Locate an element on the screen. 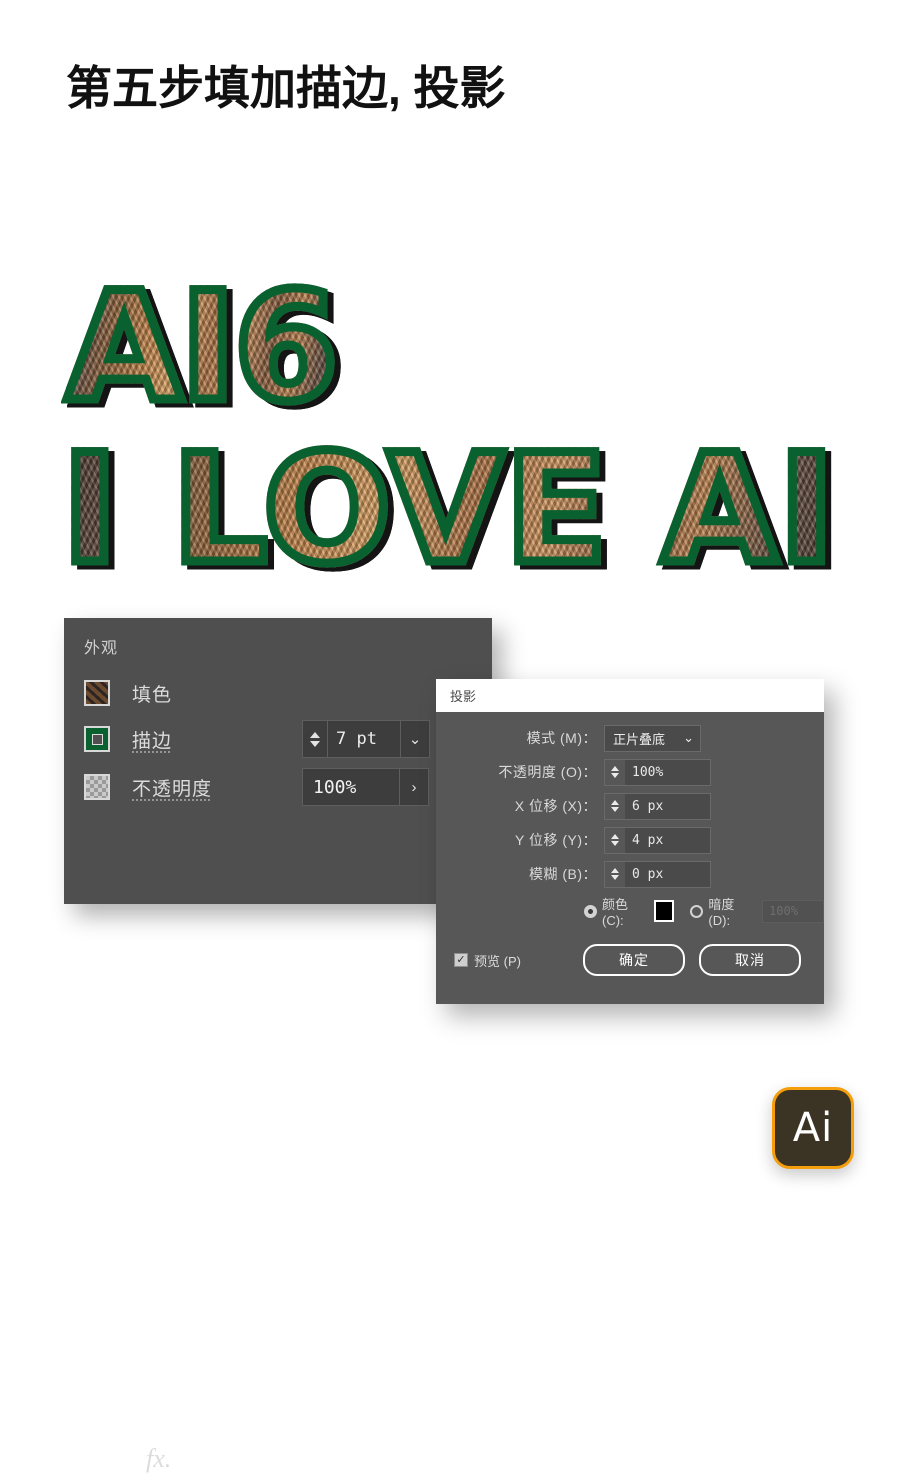 The height and width of the screenshot is (1474, 900). opacity-stepper is located at coordinates (615, 772).